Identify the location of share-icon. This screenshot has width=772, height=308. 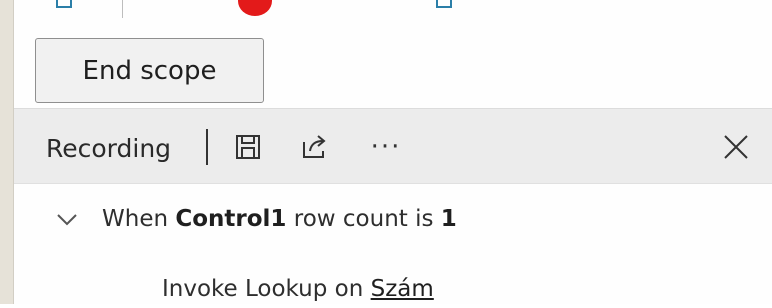
(314, 147).